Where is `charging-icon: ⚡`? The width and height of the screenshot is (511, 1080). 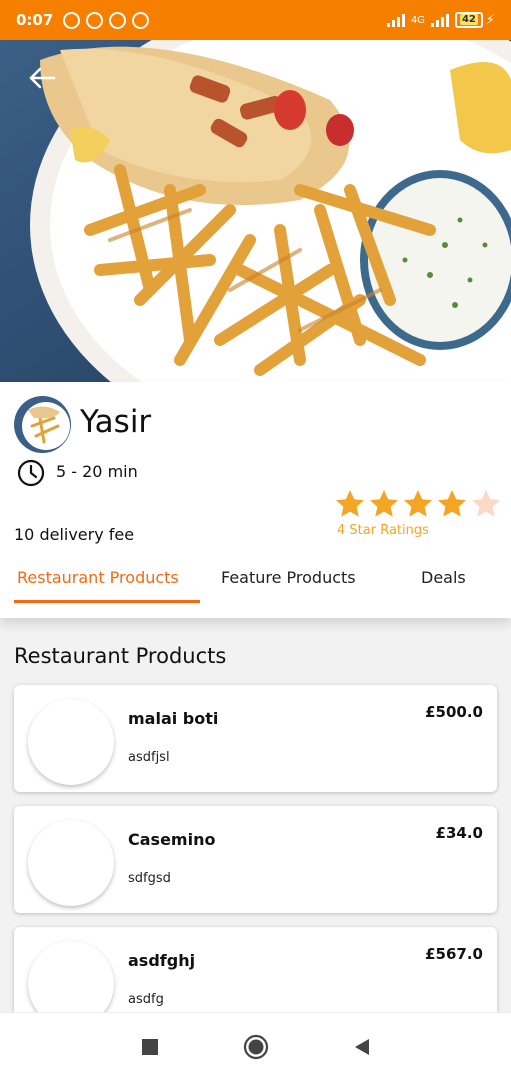
charging-icon: ⚡ is located at coordinates (490, 20).